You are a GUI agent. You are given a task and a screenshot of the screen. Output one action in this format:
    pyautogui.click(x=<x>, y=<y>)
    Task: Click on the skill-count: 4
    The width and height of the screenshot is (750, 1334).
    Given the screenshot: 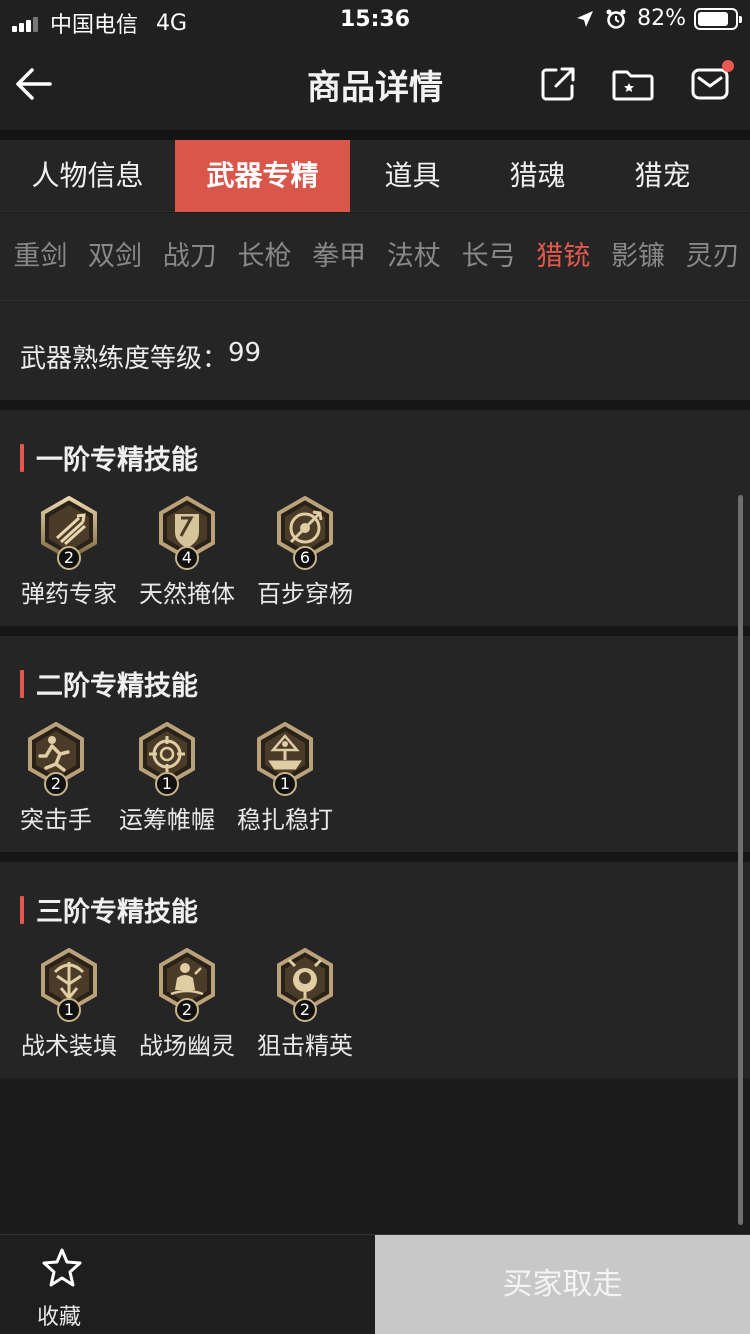 What is the action you would take?
    pyautogui.click(x=187, y=558)
    